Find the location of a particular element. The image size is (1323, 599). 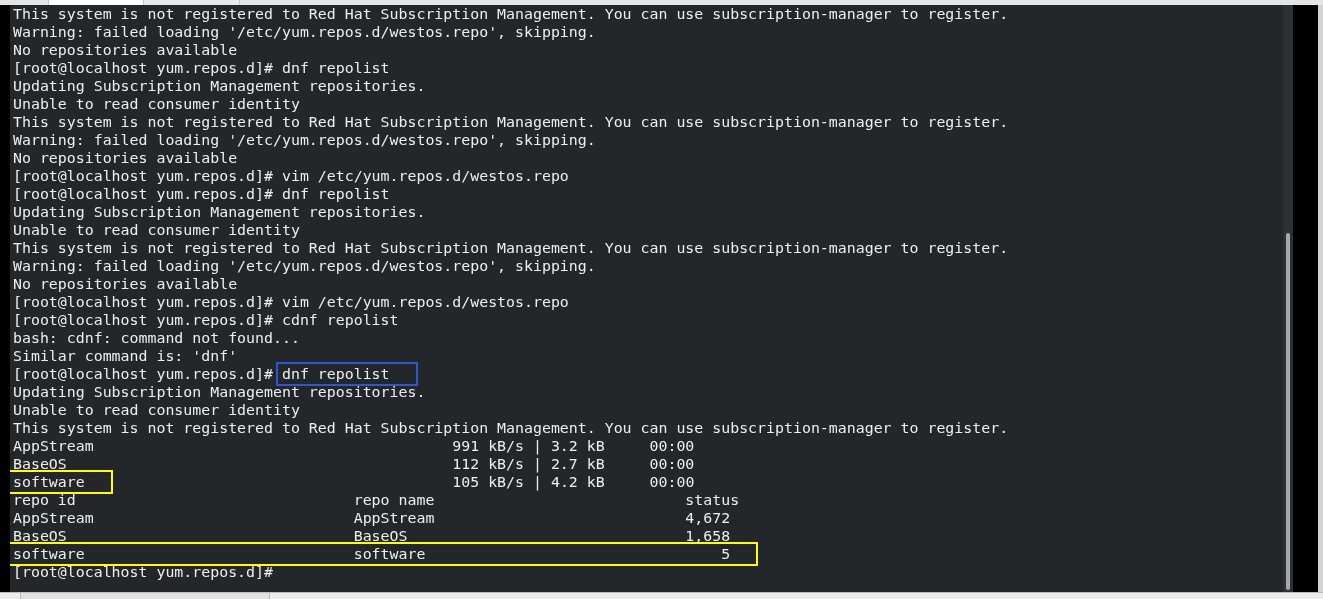

scrollbar is located at coordinates (1288, 298).